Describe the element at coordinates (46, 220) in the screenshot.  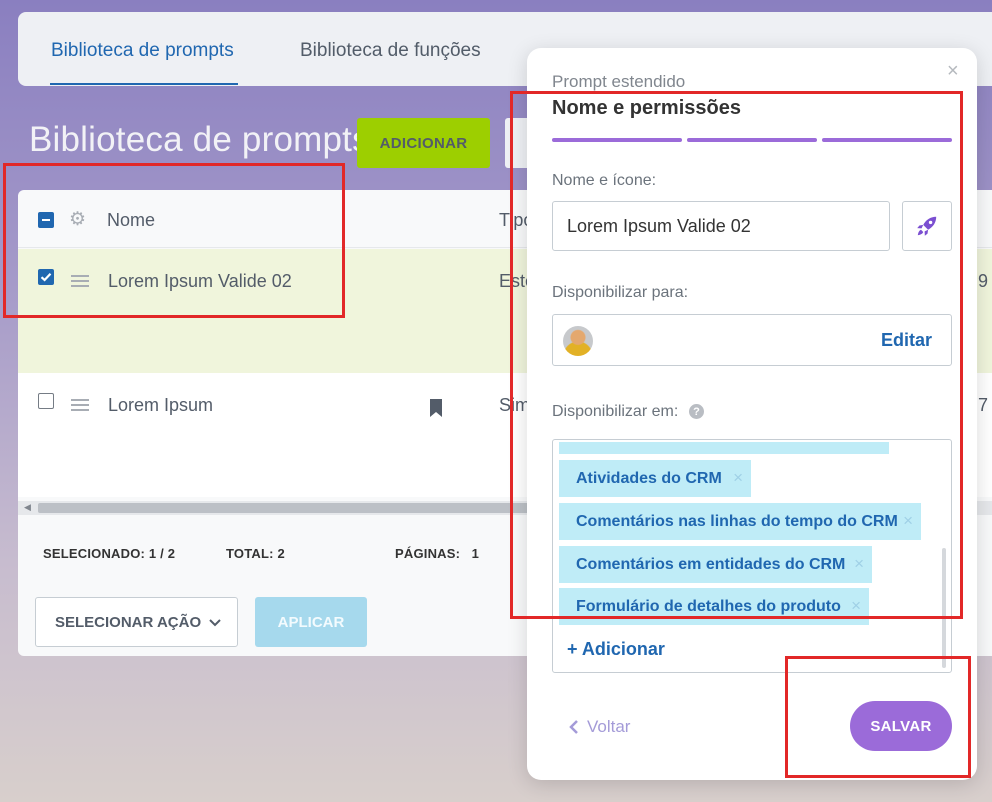
I see `select-all-checkbox` at that location.